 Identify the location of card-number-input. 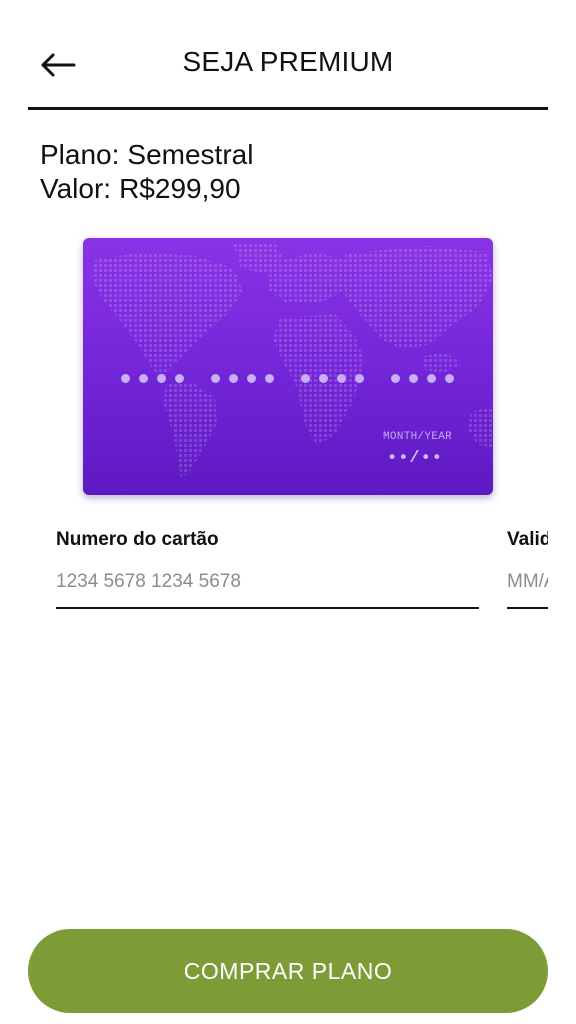
(267, 582).